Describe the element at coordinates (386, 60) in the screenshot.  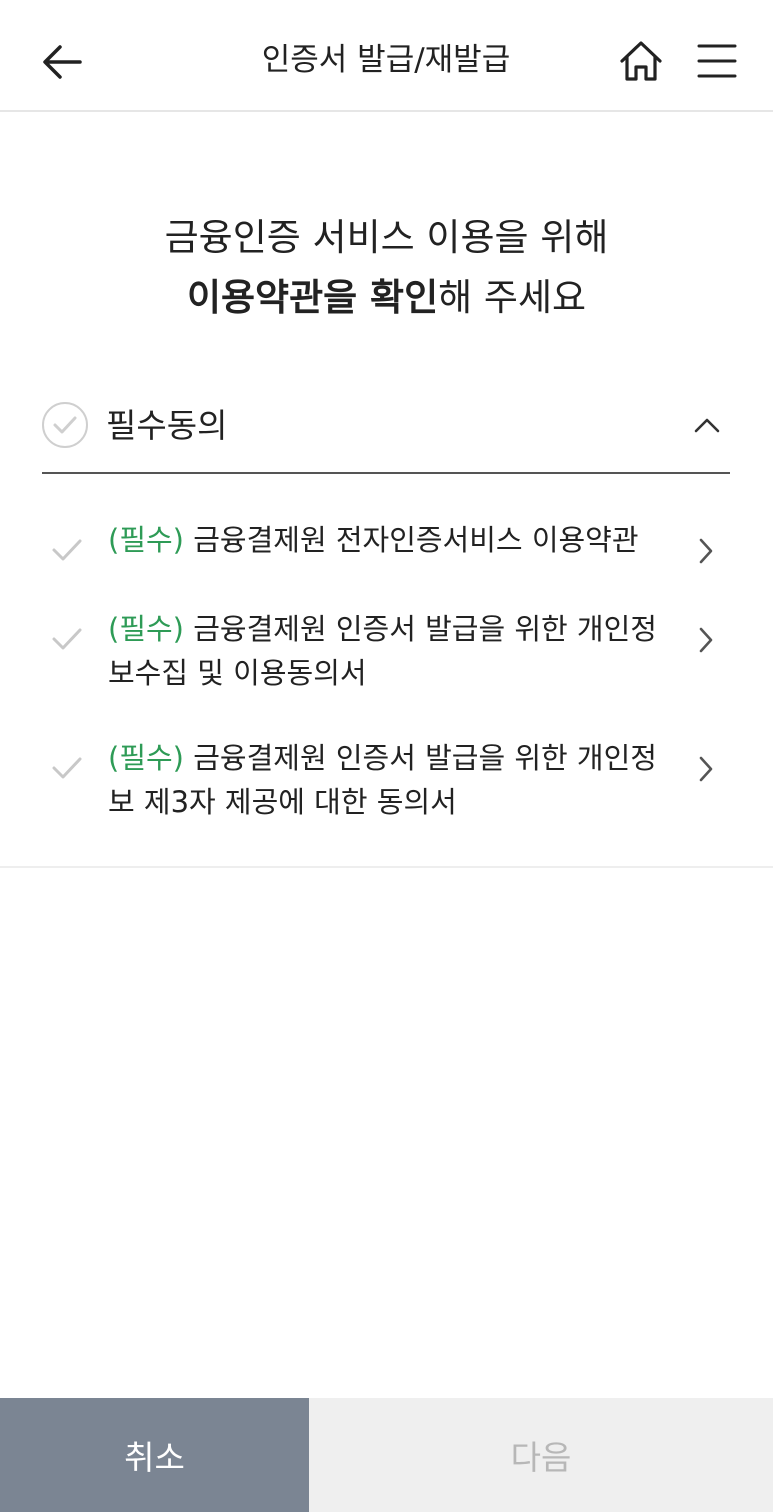
I see `page-title: 인증서 발급/재발급` at that location.